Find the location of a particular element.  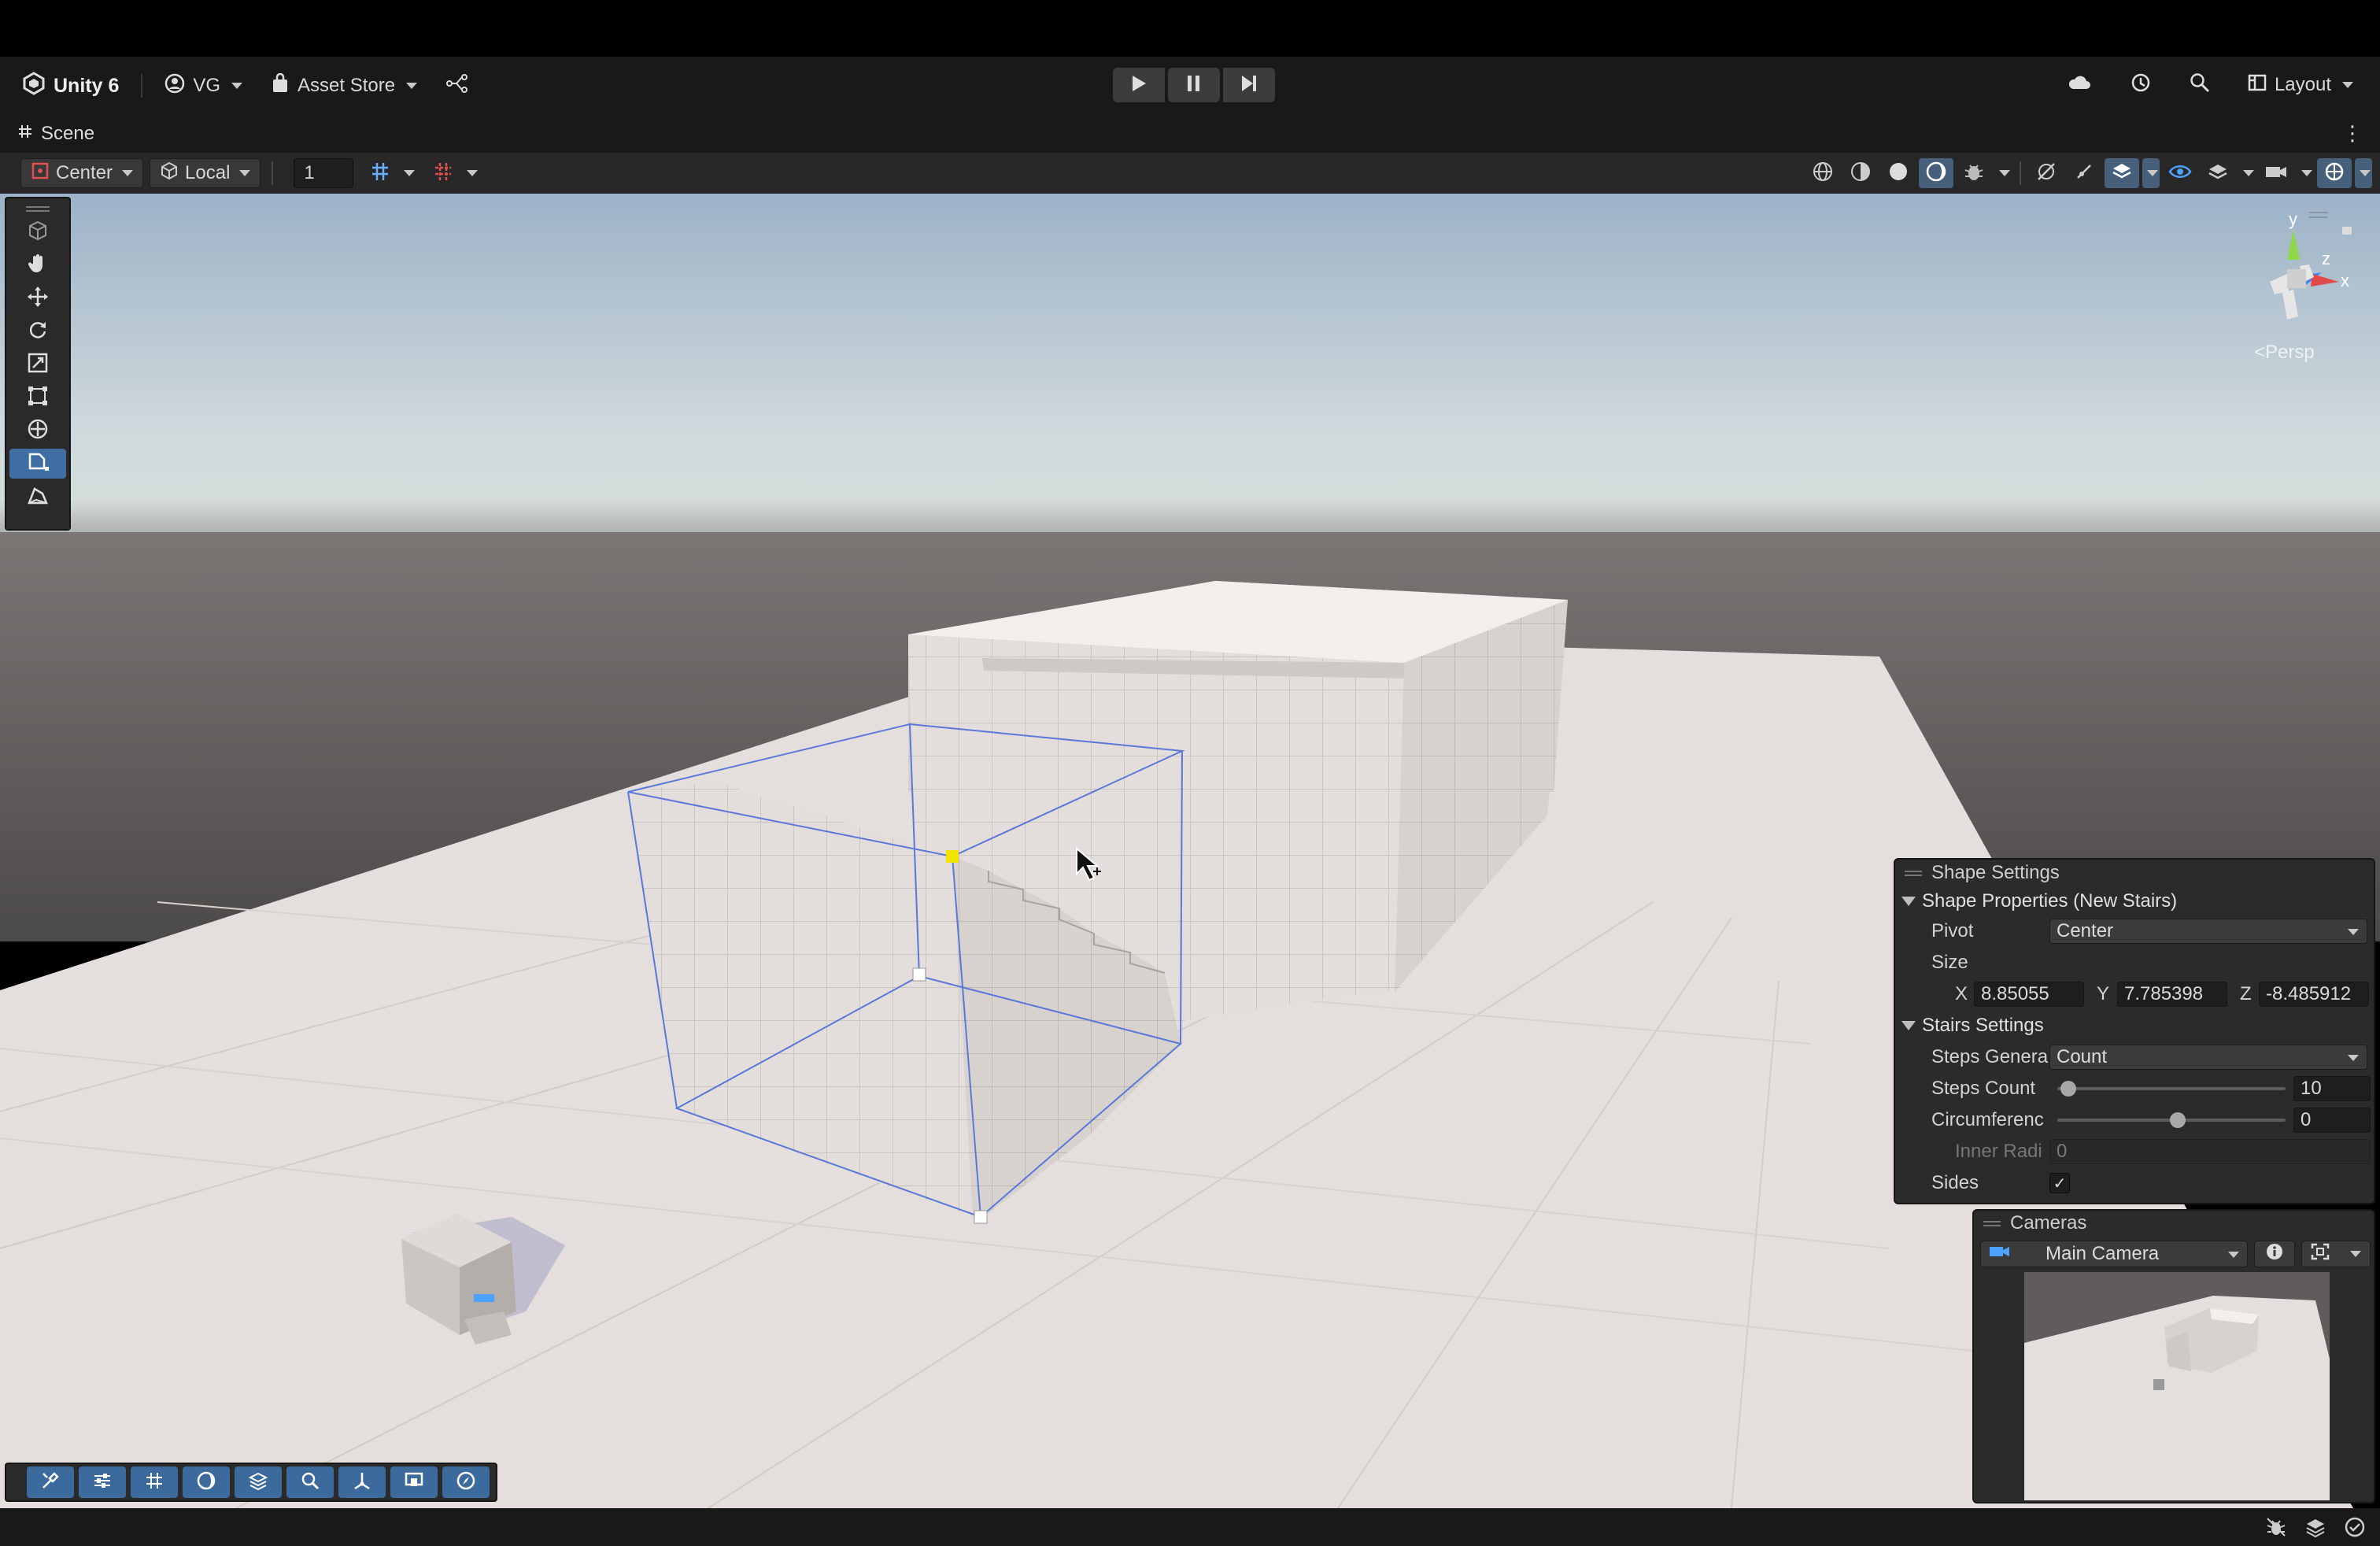

camera-monitor-icon is located at coordinates (414, 1482).